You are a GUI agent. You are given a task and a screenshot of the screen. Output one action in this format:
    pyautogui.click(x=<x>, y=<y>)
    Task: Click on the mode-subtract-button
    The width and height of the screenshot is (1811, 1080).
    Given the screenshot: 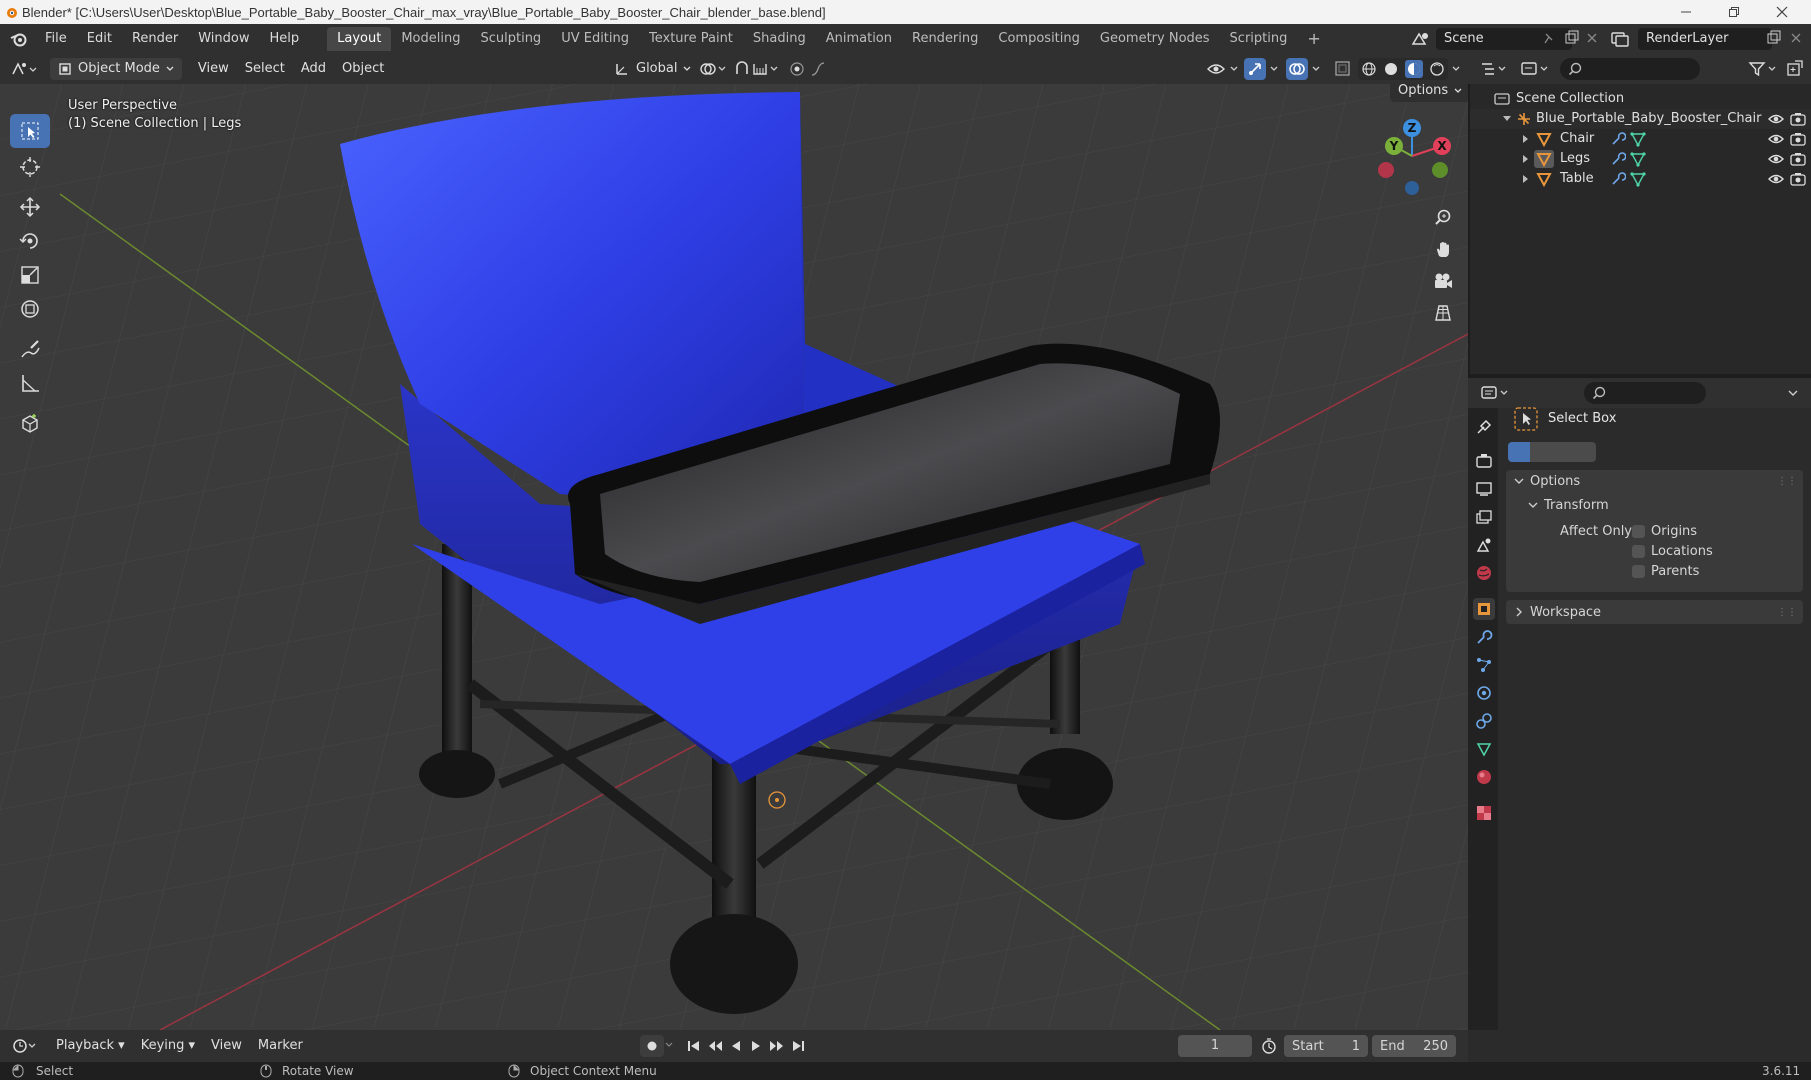 What is the action you would take?
    pyautogui.click(x=1563, y=452)
    